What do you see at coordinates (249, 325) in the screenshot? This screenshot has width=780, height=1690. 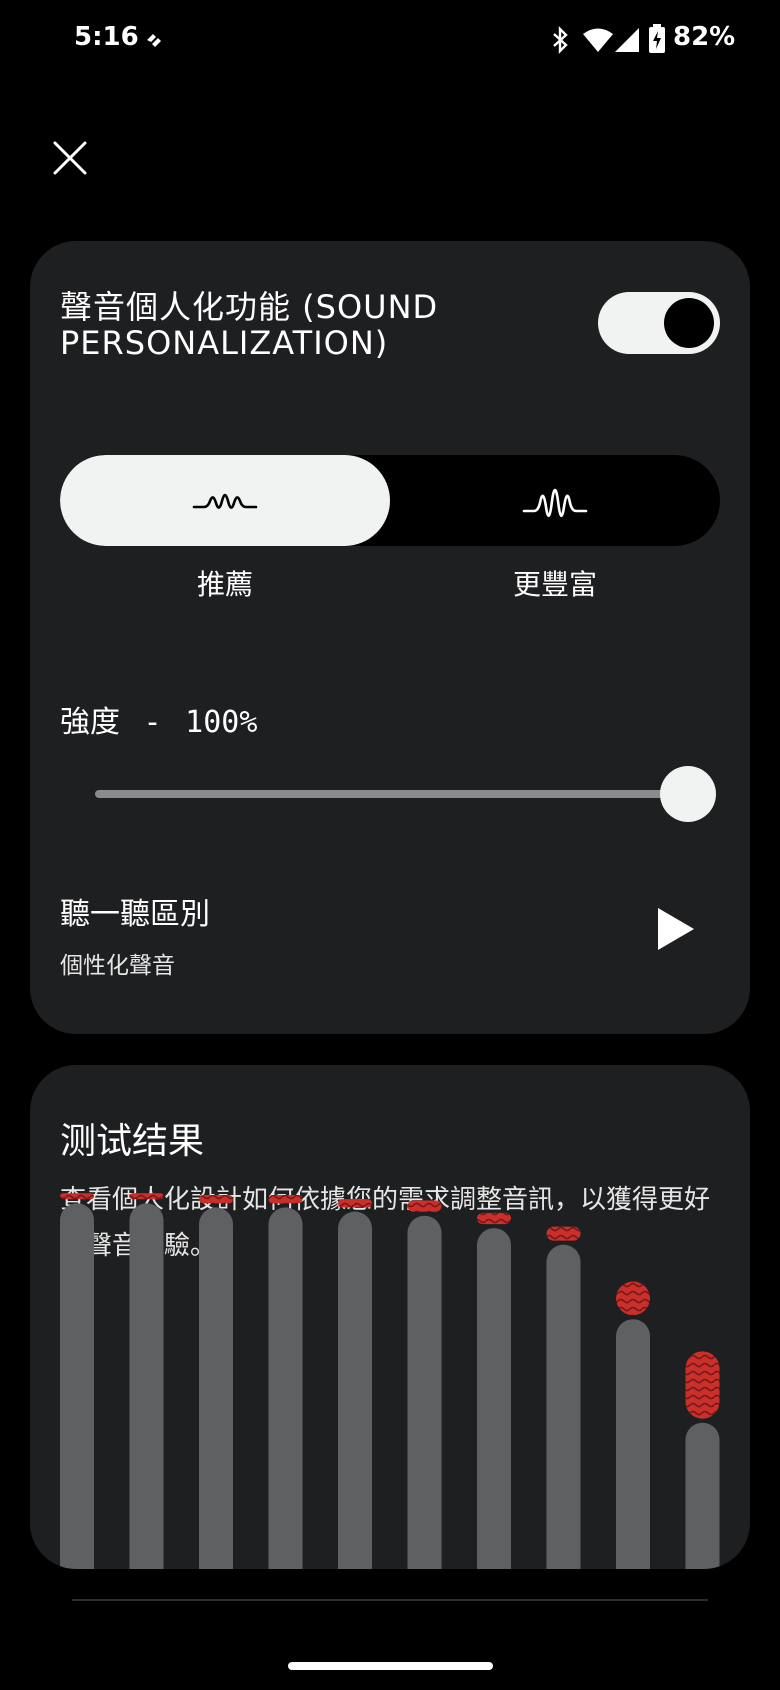 I see `personalization-title: 聲音個人化功能 (SOUND PERSONALIZATION)` at bounding box center [249, 325].